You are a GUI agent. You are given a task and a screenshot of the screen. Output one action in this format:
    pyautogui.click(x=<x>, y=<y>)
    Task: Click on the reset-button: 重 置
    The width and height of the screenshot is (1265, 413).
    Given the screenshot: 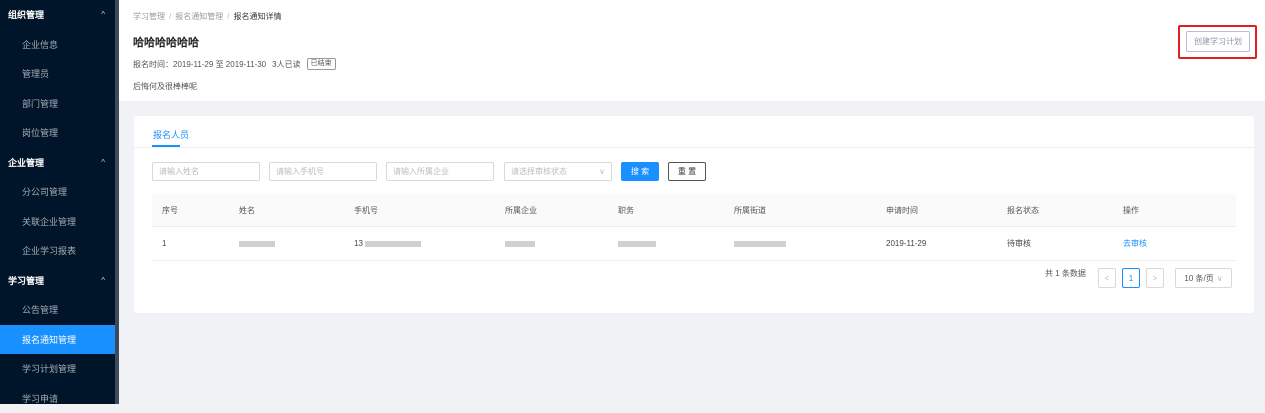 What is the action you would take?
    pyautogui.click(x=687, y=171)
    